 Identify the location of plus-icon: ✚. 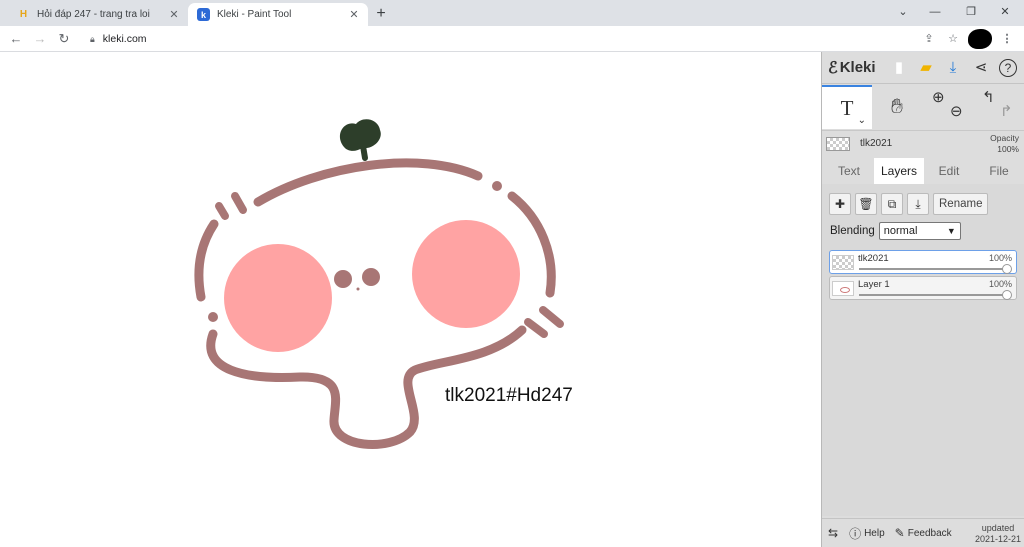
(840, 204).